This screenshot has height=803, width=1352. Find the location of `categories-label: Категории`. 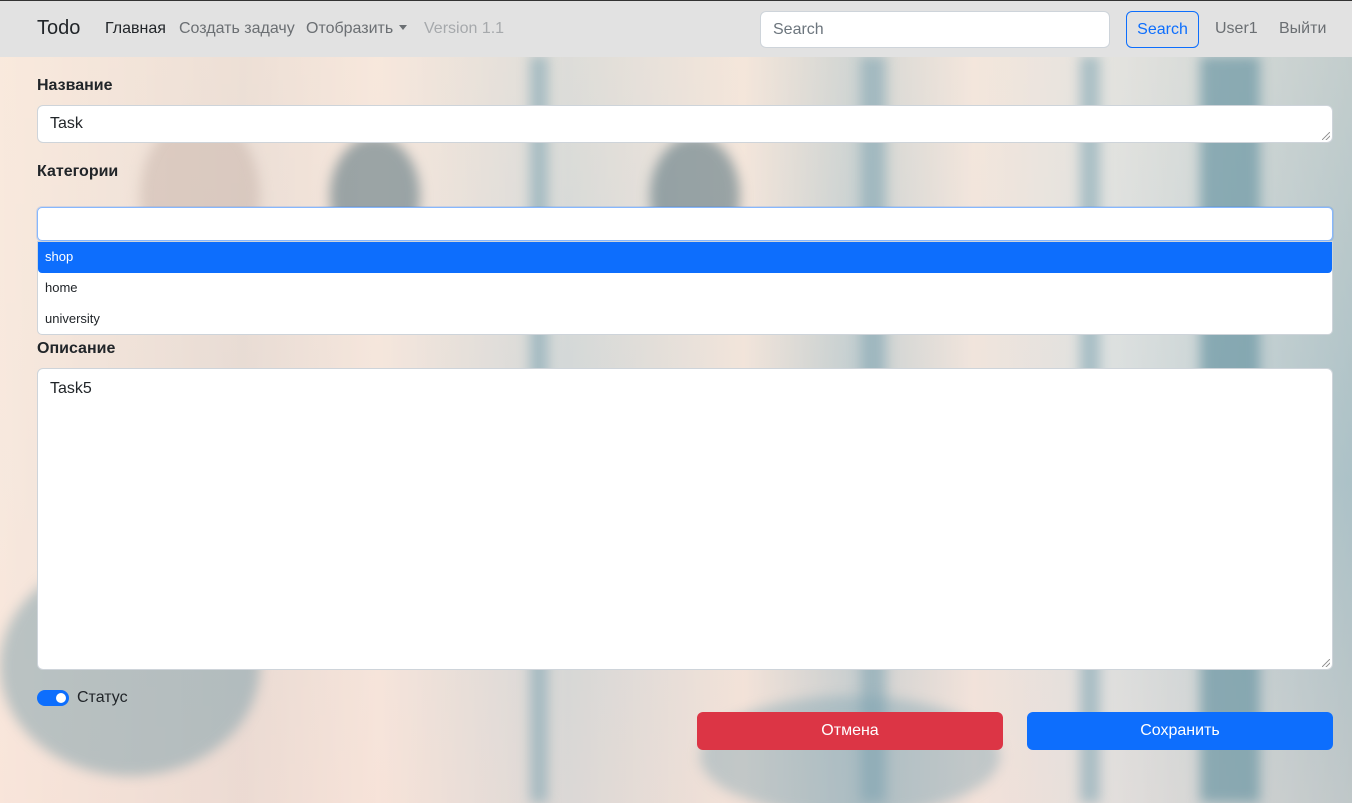

categories-label: Категории is located at coordinates (78, 171).